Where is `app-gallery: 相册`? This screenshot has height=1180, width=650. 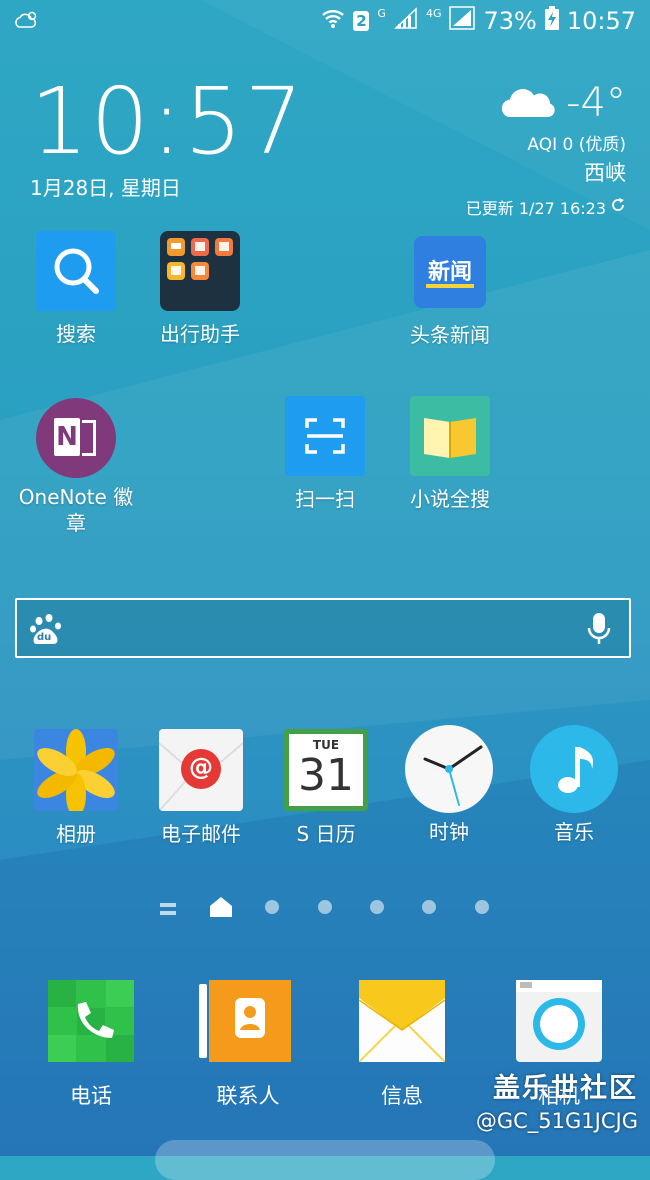
app-gallery: 相册 is located at coordinates (76, 788).